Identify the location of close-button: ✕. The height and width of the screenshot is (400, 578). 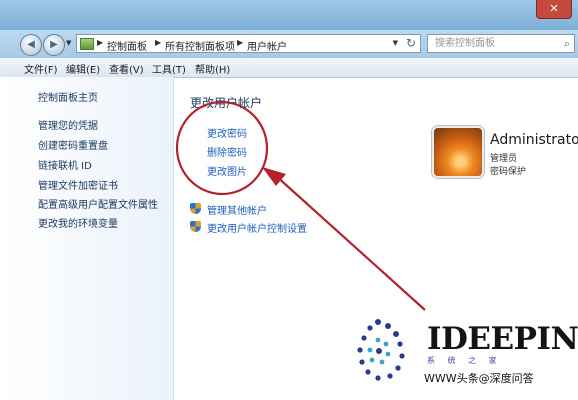
(554, 9).